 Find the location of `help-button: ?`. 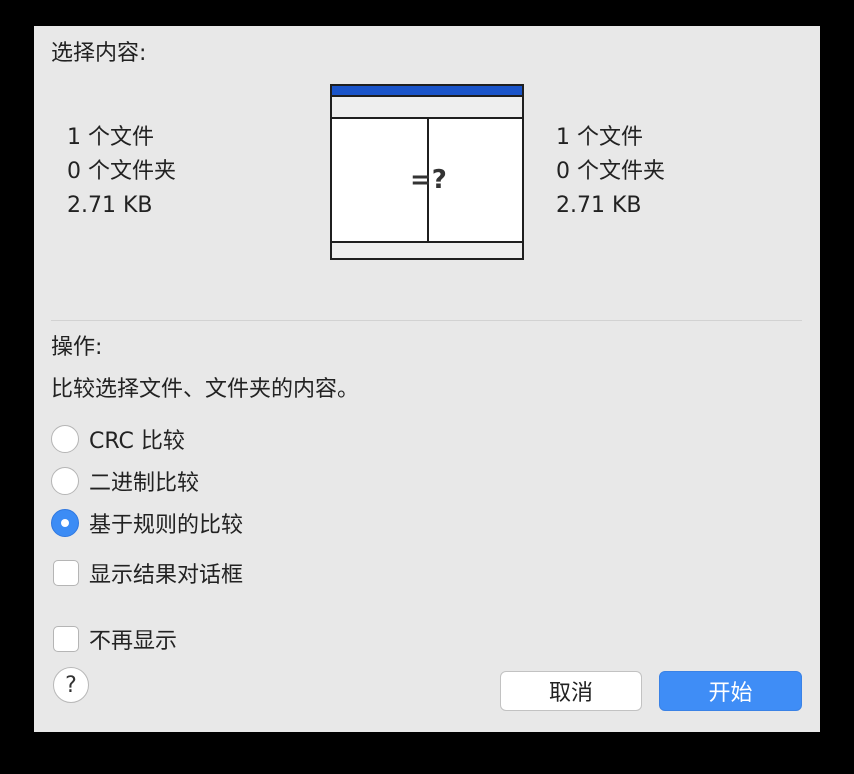

help-button: ? is located at coordinates (71, 685).